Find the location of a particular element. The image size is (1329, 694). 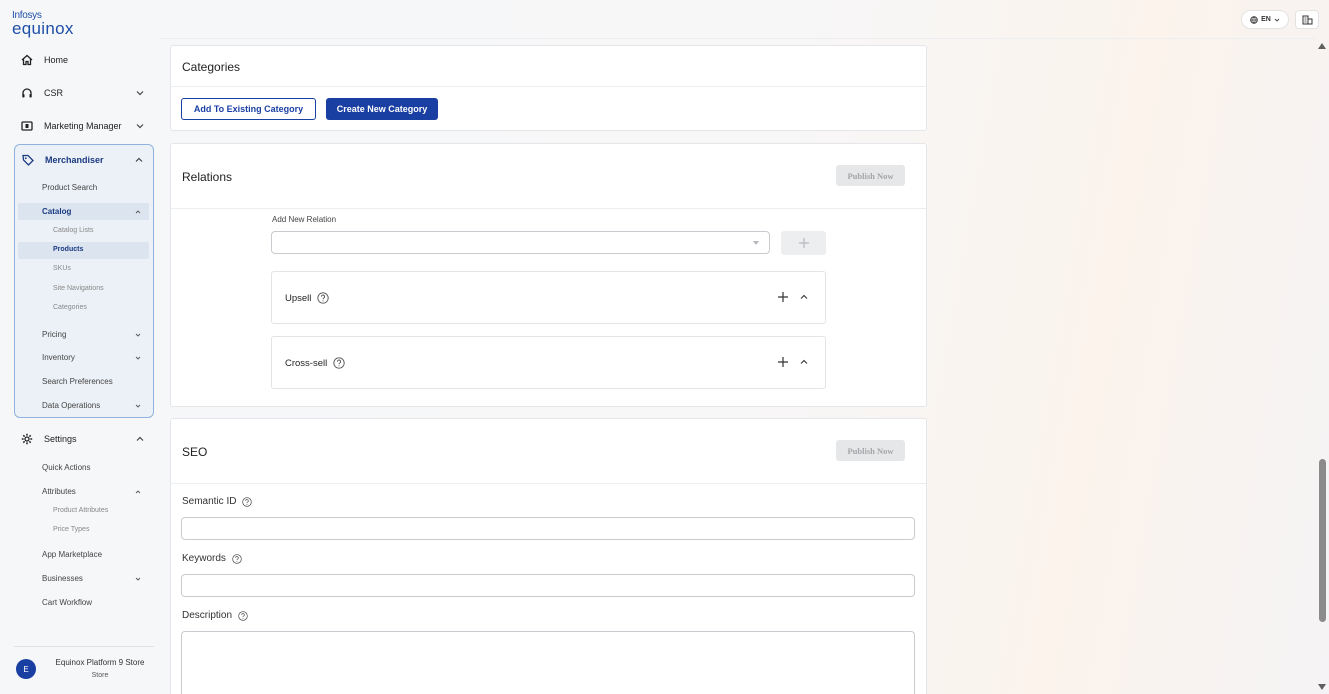

topbar-divider is located at coordinates (737, 38).